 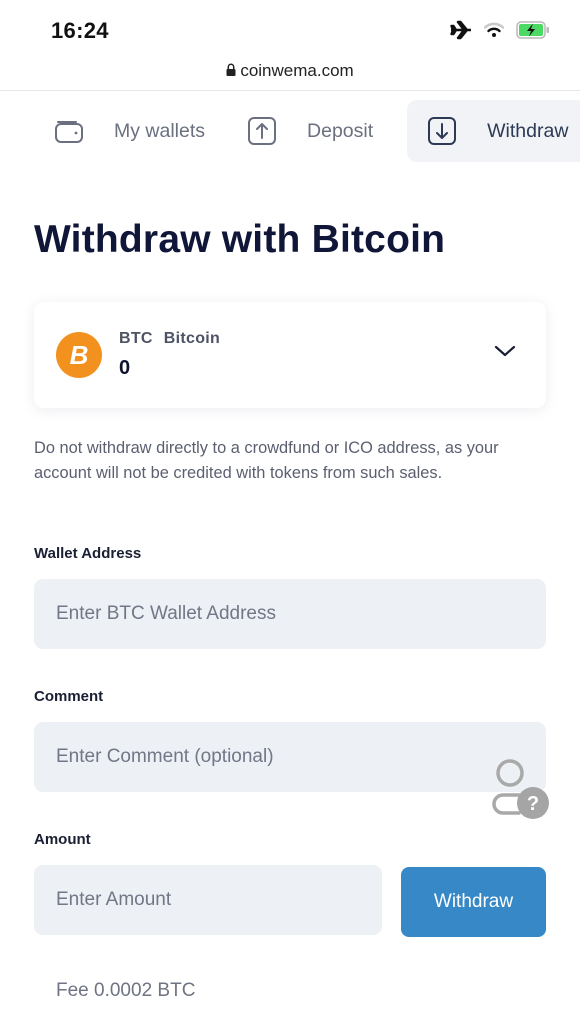 What do you see at coordinates (169, 355) in the screenshot?
I see `coin-info: BTC Bitcoin 0` at bounding box center [169, 355].